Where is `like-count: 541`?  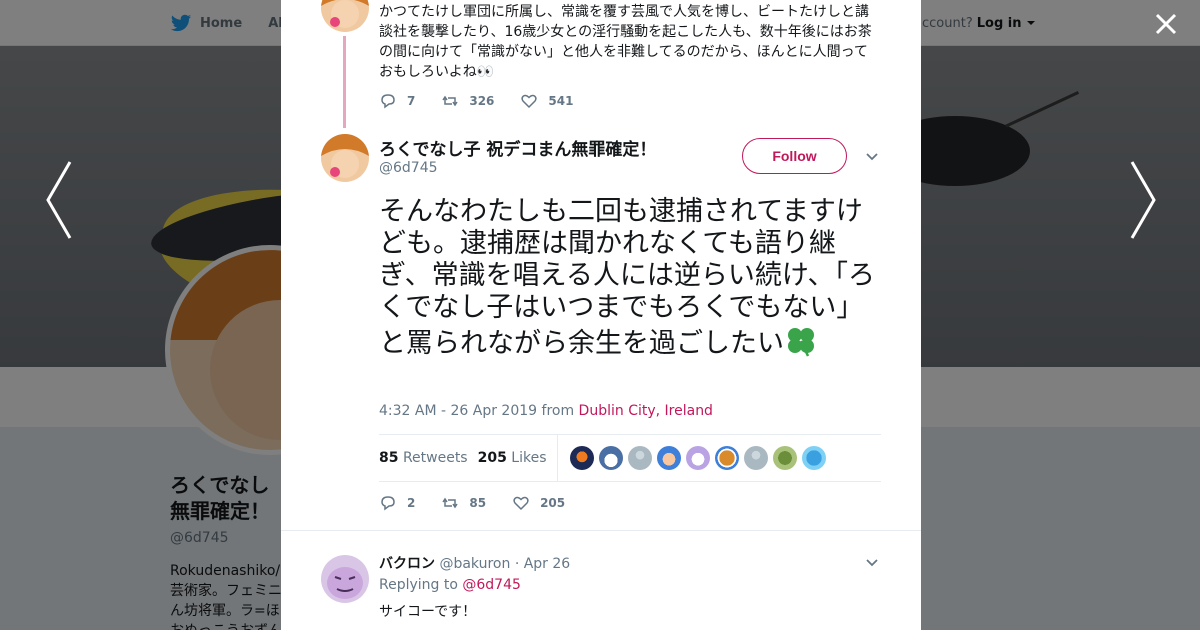 like-count: 541 is located at coordinates (561, 101).